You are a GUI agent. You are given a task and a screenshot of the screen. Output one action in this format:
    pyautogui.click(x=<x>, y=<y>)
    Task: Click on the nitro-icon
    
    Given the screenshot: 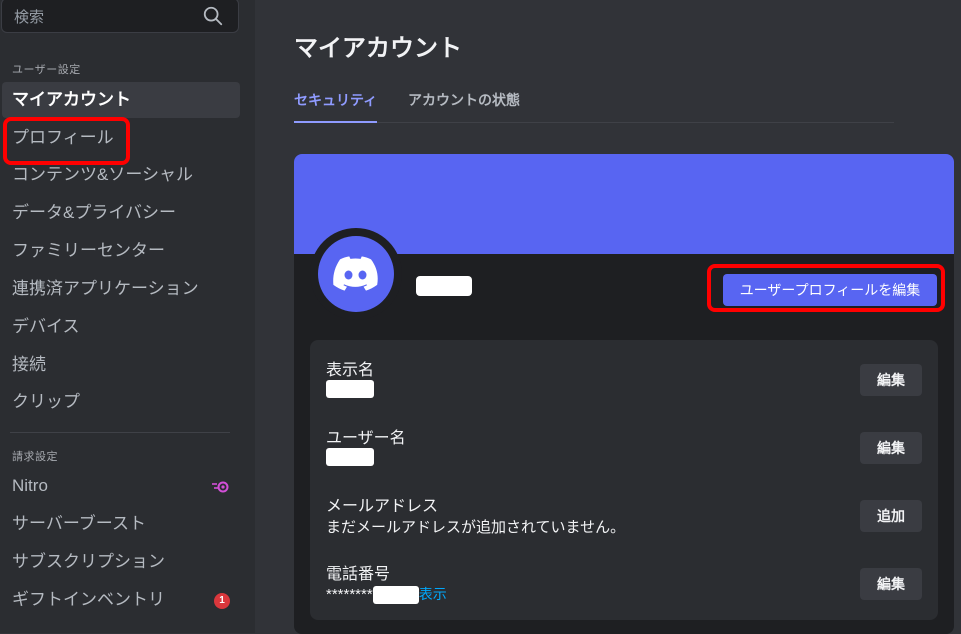 What is the action you would take?
    pyautogui.click(x=221, y=486)
    